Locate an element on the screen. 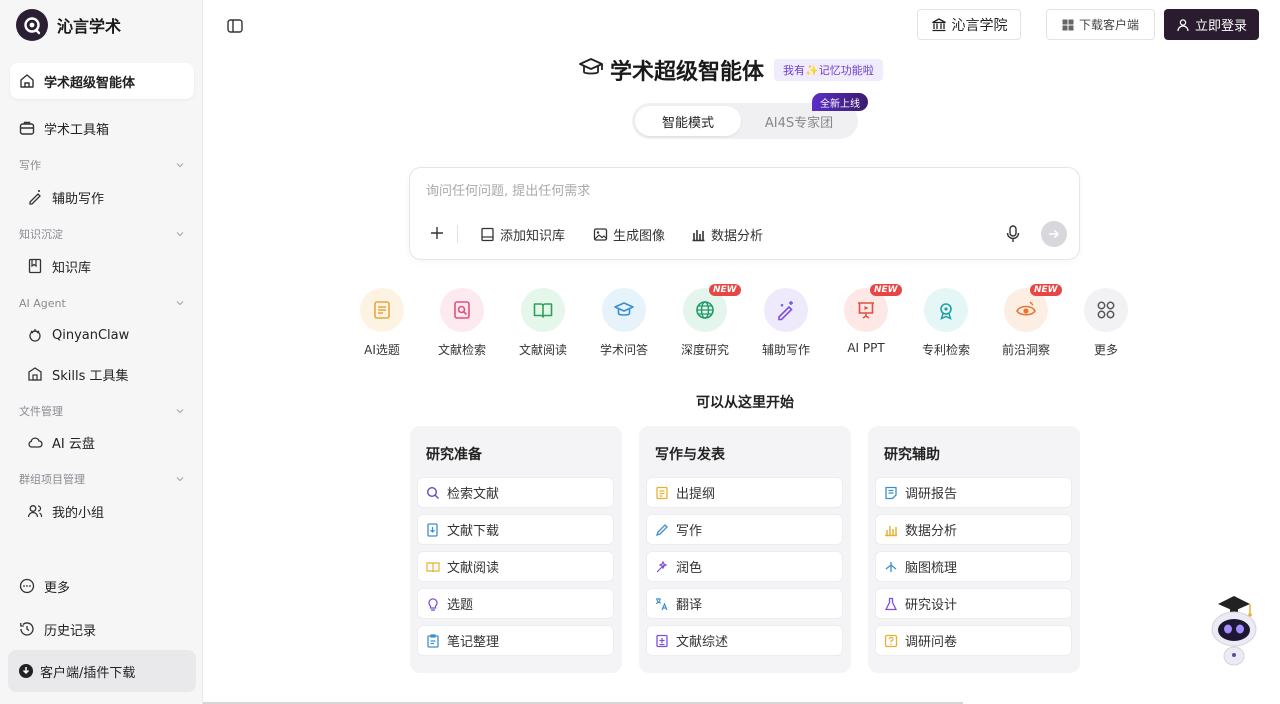  quick-tool-label: 深度研究 is located at coordinates (704, 350).